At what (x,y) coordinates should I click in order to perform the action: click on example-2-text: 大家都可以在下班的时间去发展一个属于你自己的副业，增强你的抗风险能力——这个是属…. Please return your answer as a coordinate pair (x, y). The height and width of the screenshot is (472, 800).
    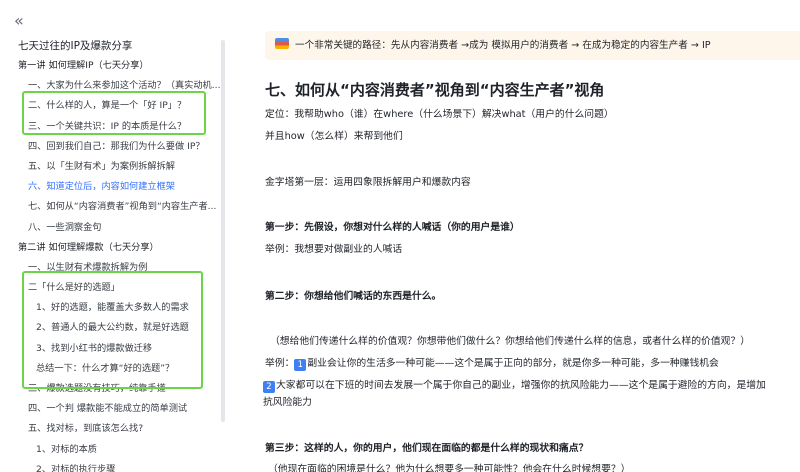
    Looking at the image, I should click on (521, 385).